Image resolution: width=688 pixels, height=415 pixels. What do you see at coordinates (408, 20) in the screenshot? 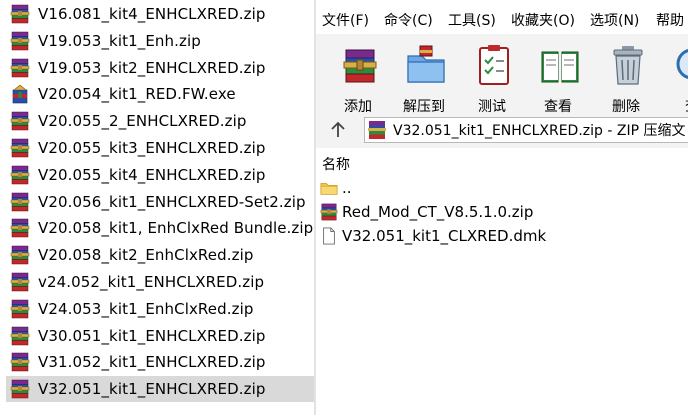
I see `menu-commands: 命令(C)` at bounding box center [408, 20].